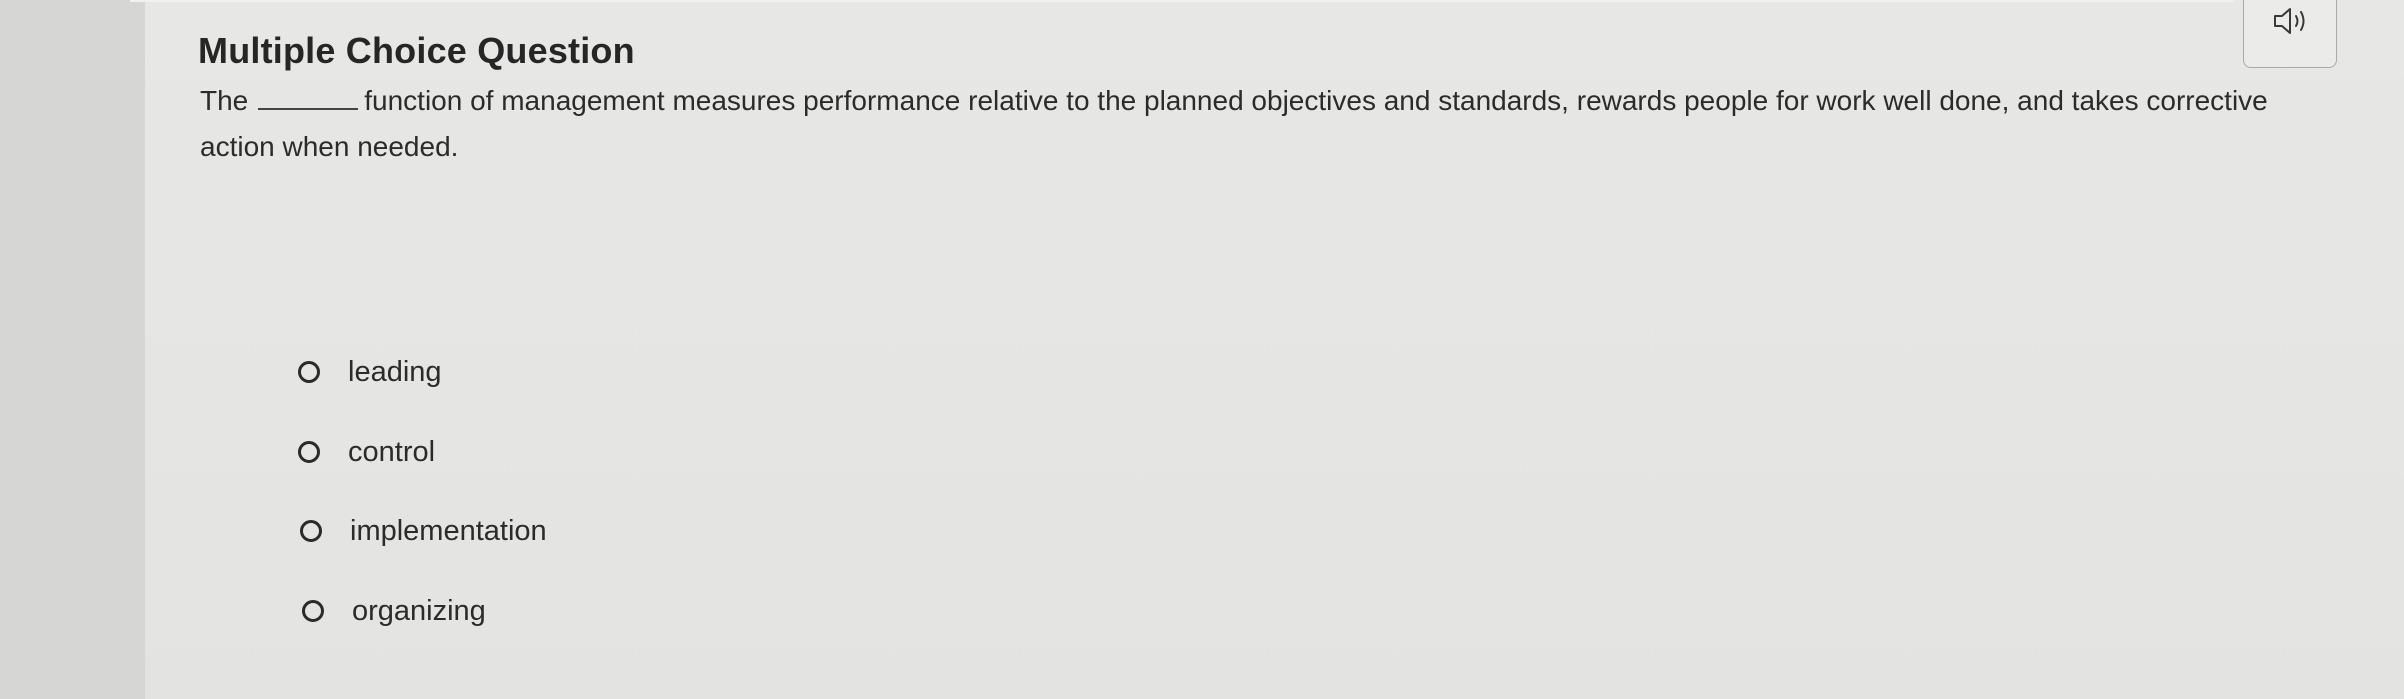 This screenshot has width=2404, height=699. Describe the element at coordinates (2289, 21) in the screenshot. I see `speaker-icon` at that location.